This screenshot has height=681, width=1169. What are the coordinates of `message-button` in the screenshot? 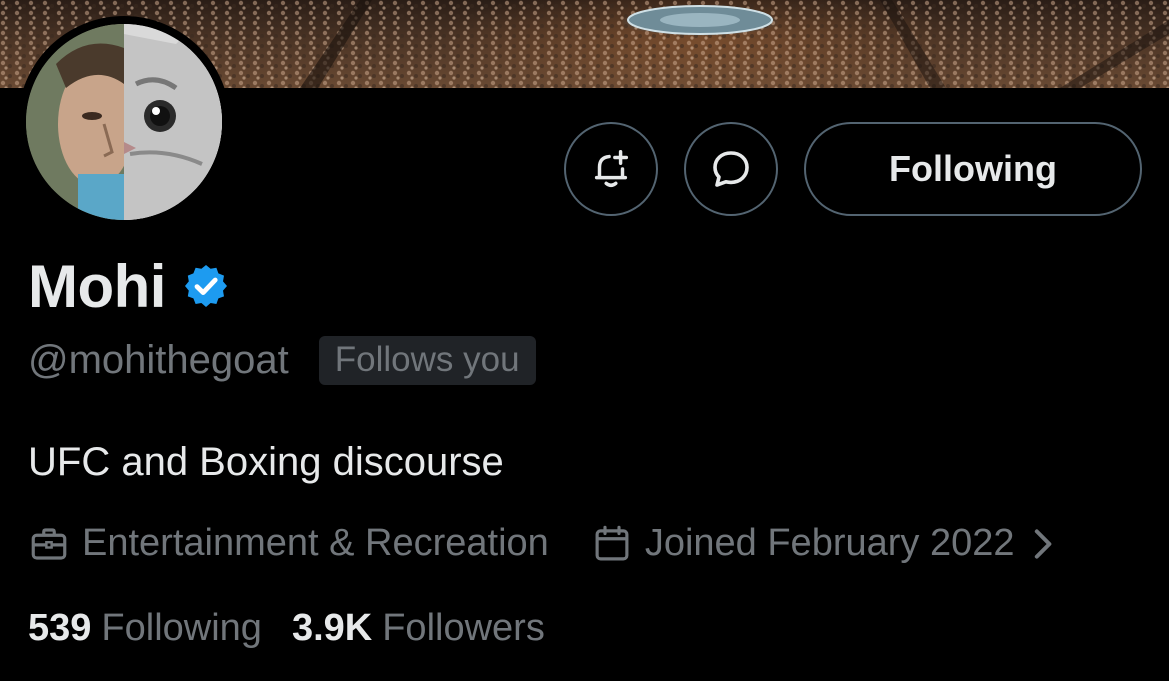 It's located at (731, 169).